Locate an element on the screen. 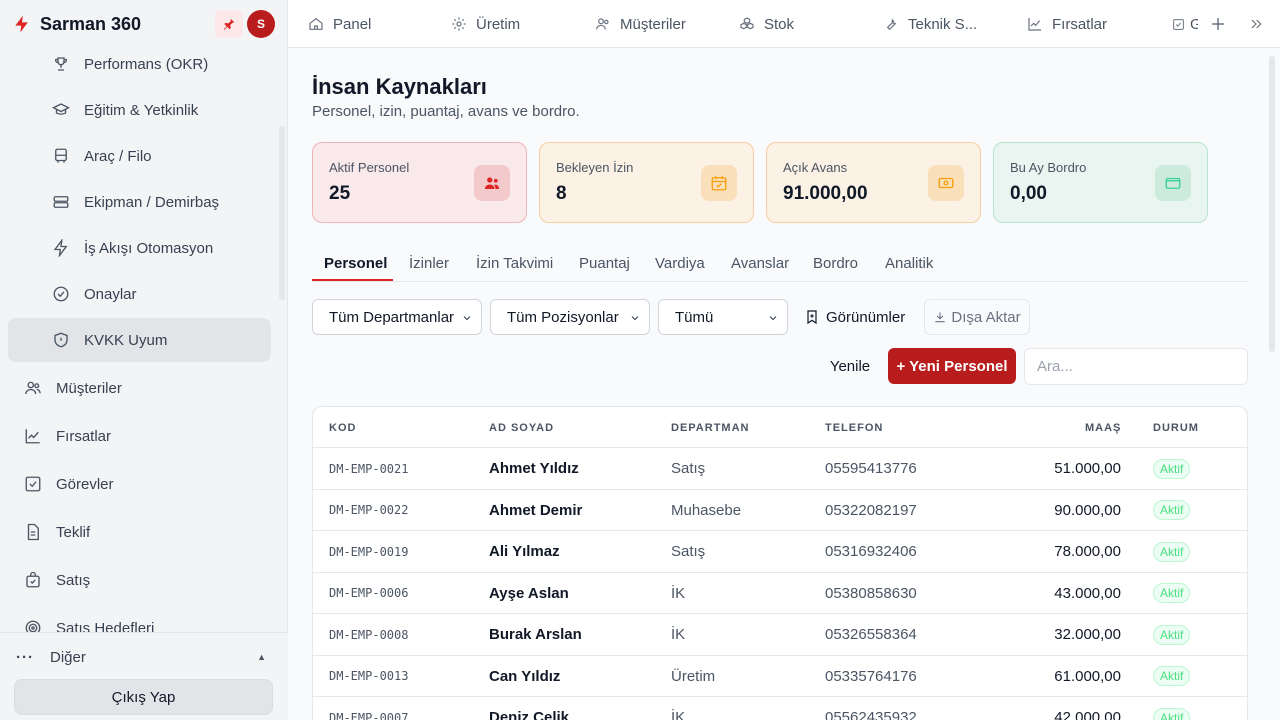 Image resolution: width=1280 pixels, height=720 pixels. gear-icon is located at coordinates (459, 24).